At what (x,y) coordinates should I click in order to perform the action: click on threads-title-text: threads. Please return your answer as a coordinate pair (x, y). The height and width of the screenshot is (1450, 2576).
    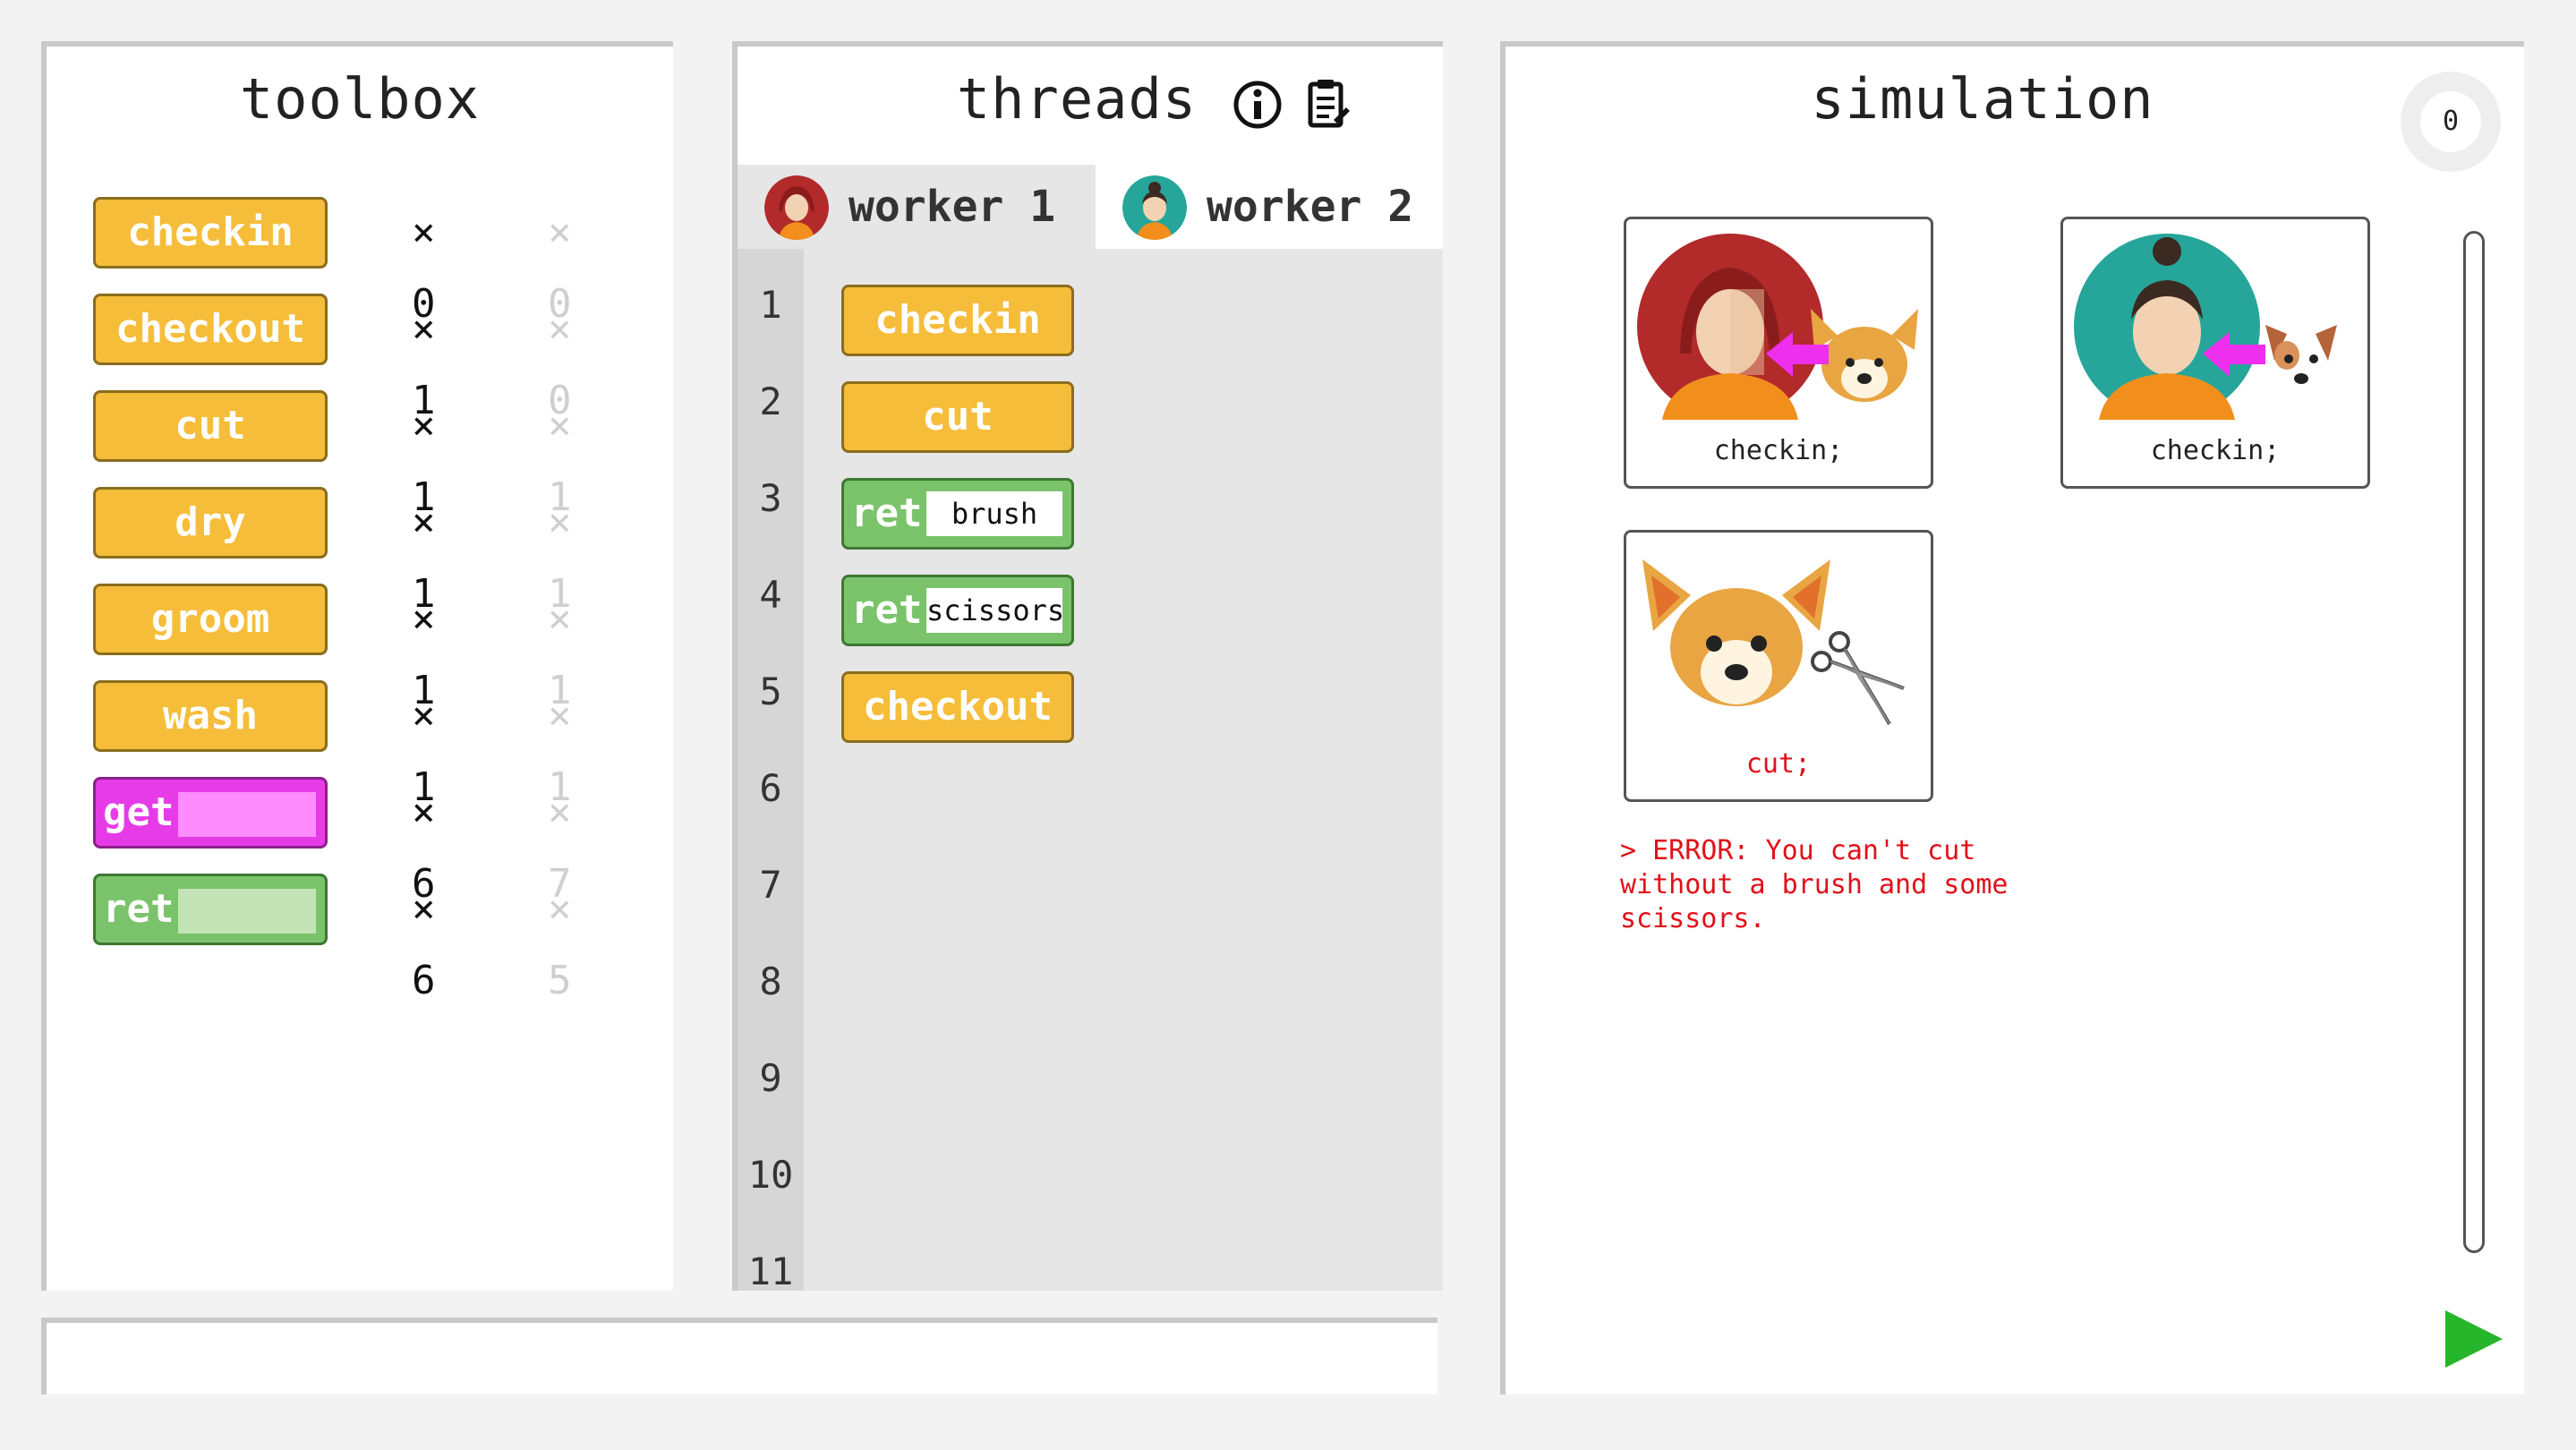
    Looking at the image, I should click on (1077, 99).